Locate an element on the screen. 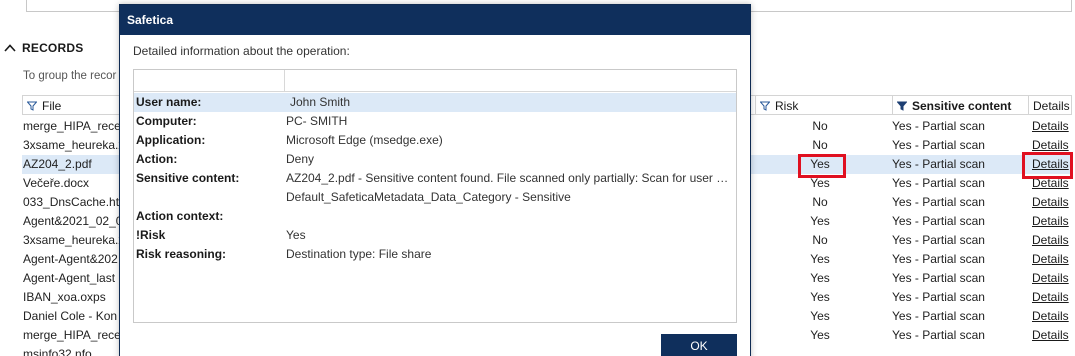 The image size is (1075, 356). file-name: Agent-Agent&202 is located at coordinates (70, 259).